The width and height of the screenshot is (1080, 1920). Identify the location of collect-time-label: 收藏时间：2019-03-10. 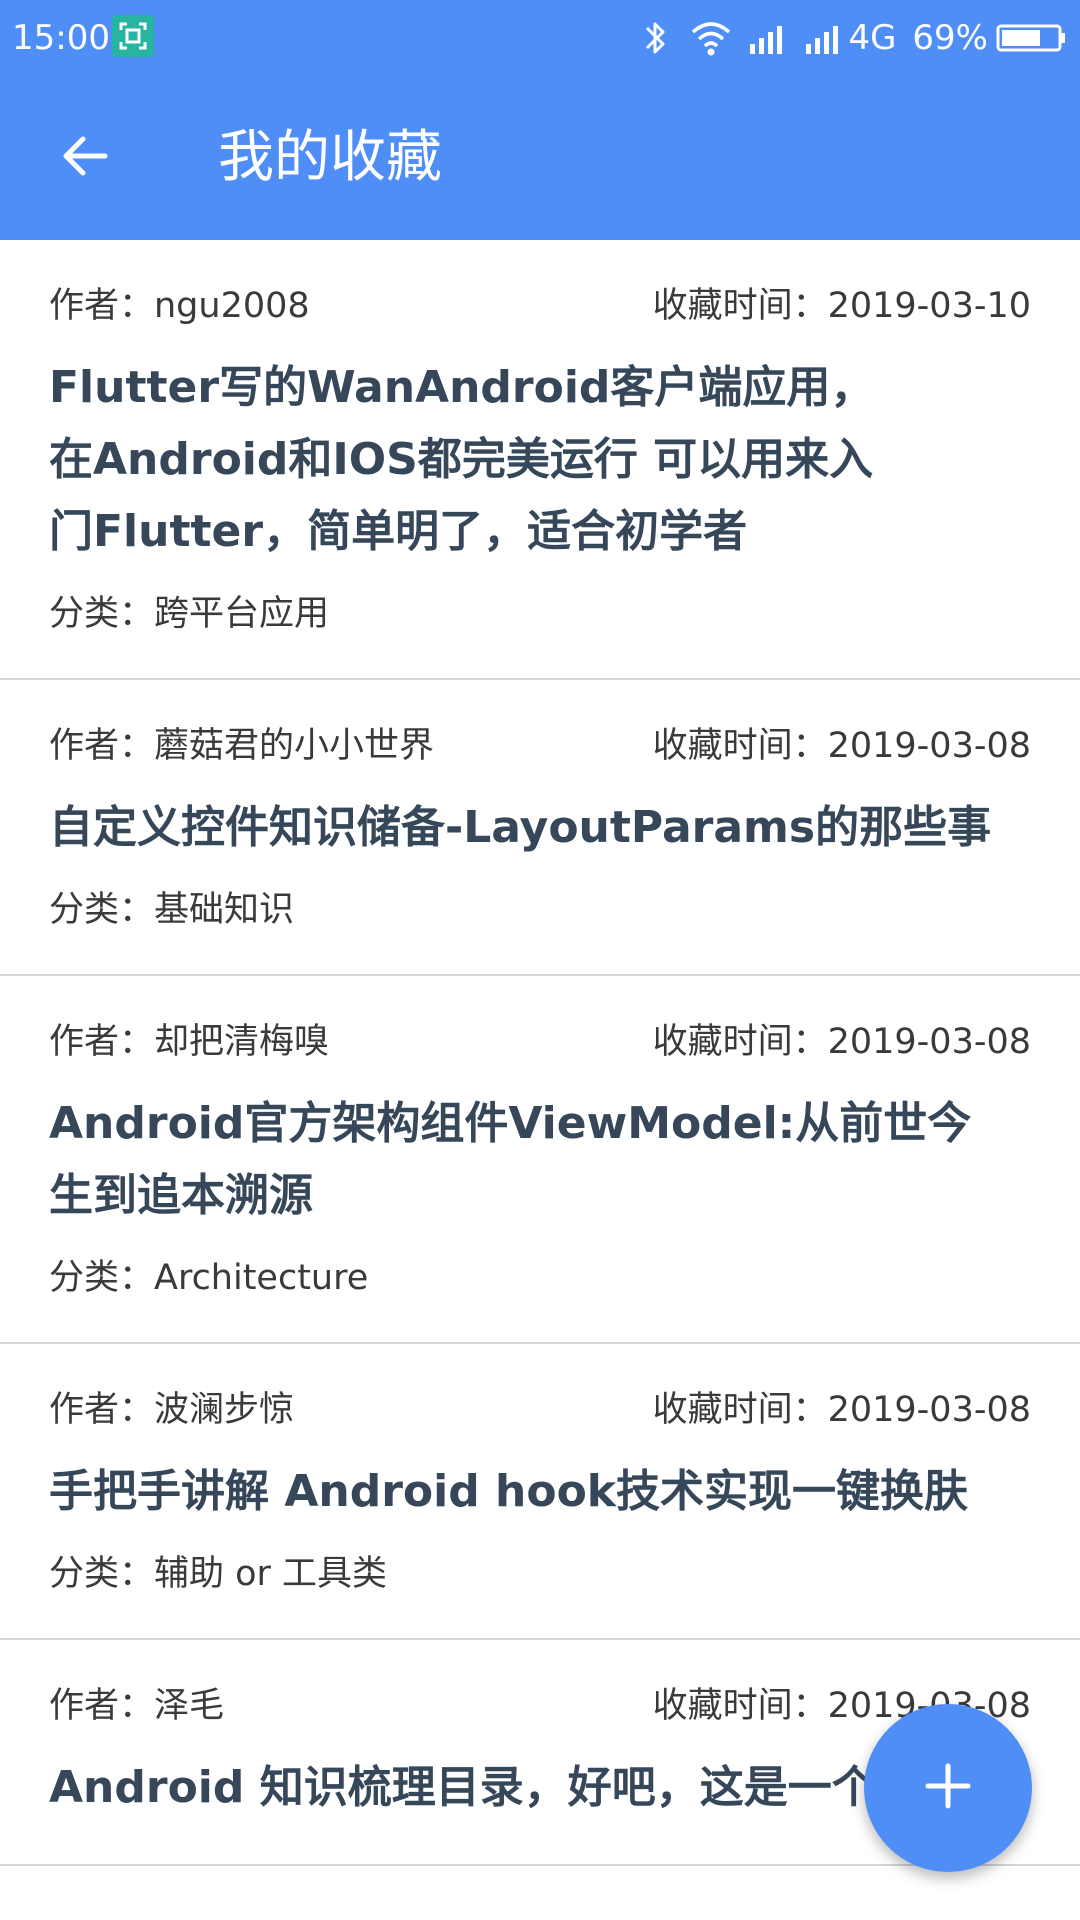
(841, 306).